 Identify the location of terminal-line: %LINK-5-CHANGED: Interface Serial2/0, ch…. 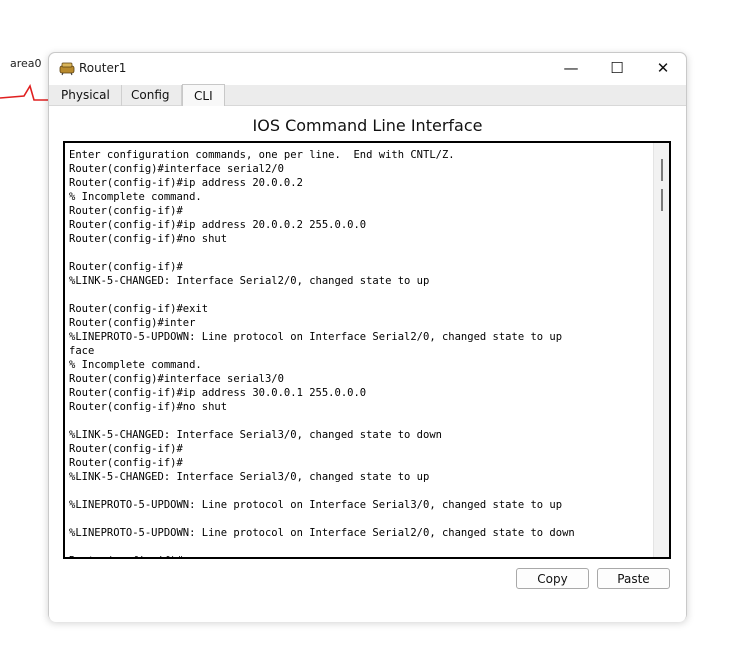
(249, 281).